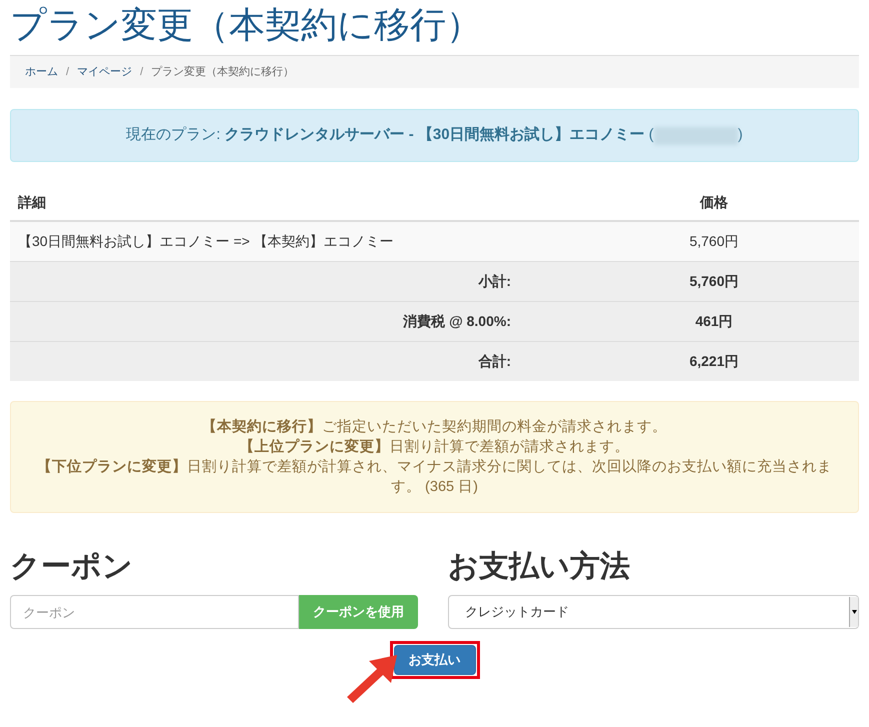 Image resolution: width=869 pixels, height=727 pixels. What do you see at coordinates (714, 360) in the screenshot?
I see `total-value: 6,221円` at bounding box center [714, 360].